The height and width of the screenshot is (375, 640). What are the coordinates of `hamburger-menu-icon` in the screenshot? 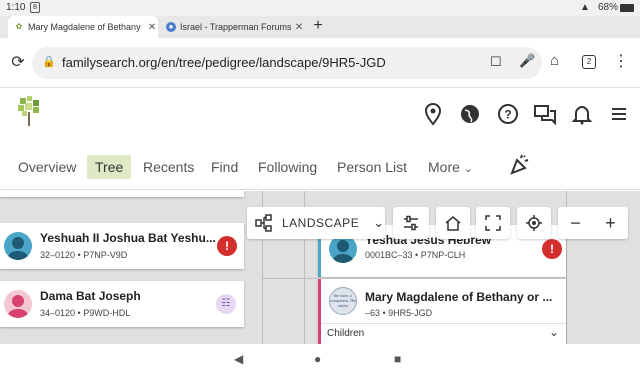 It's located at (619, 114).